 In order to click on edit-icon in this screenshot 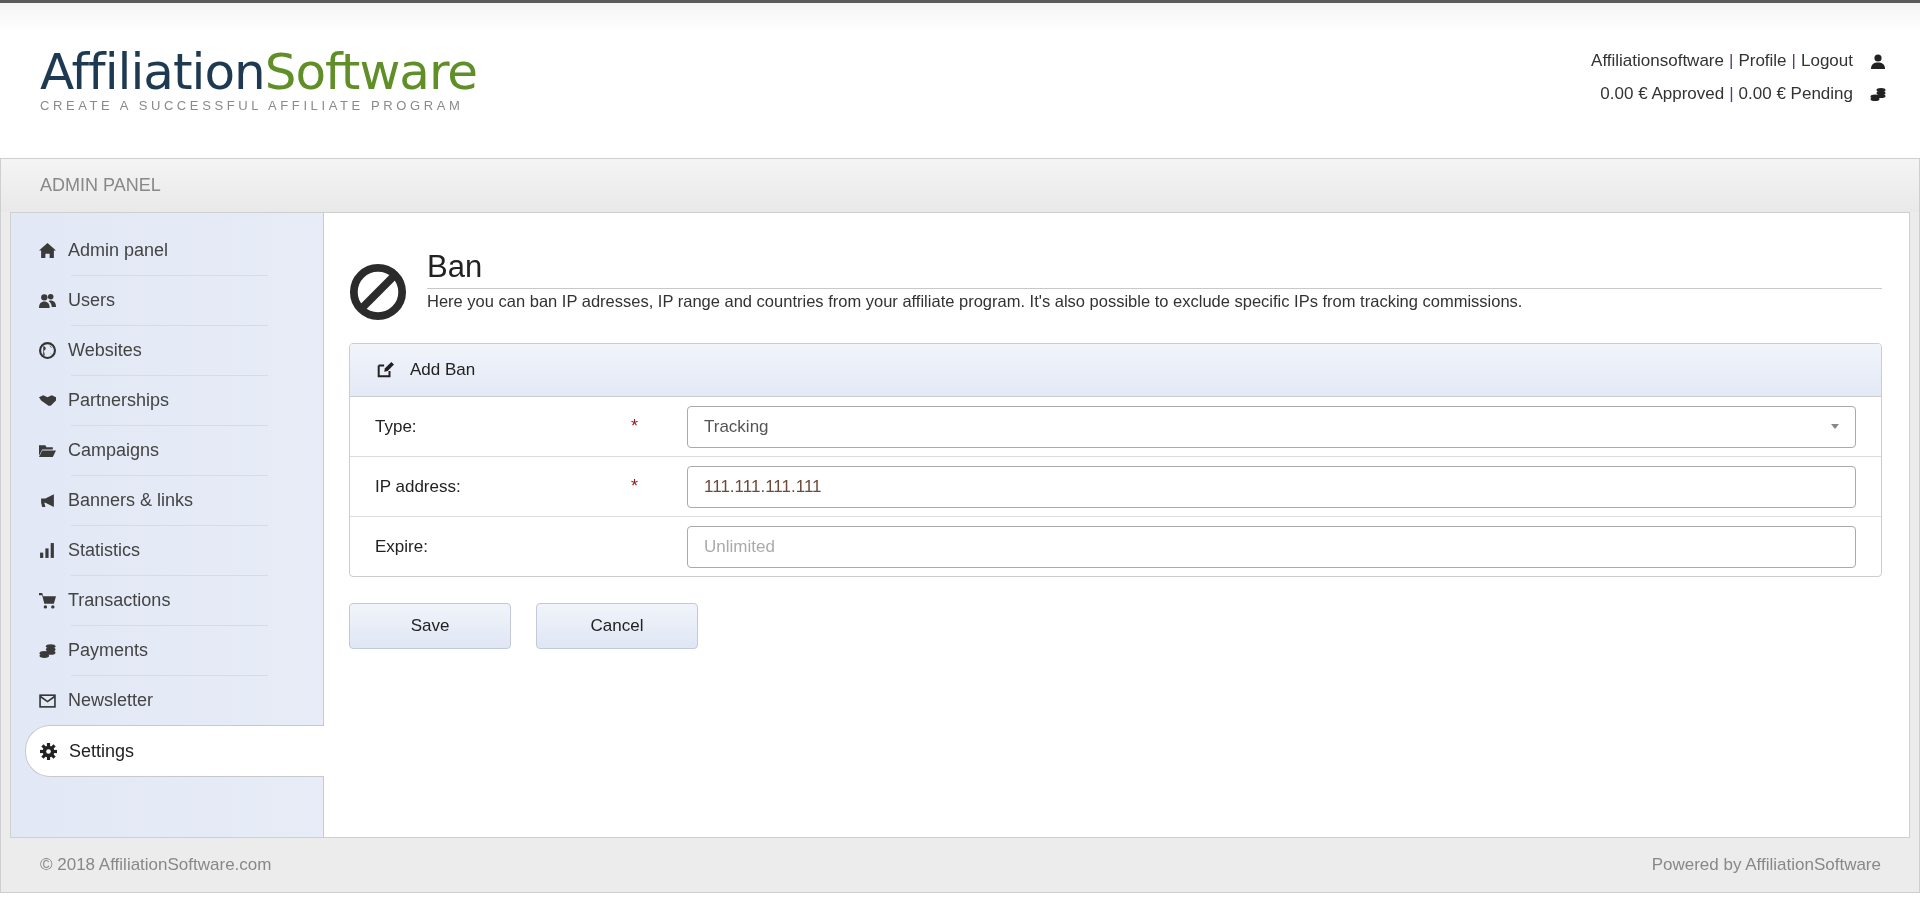, I will do `click(385, 370)`.